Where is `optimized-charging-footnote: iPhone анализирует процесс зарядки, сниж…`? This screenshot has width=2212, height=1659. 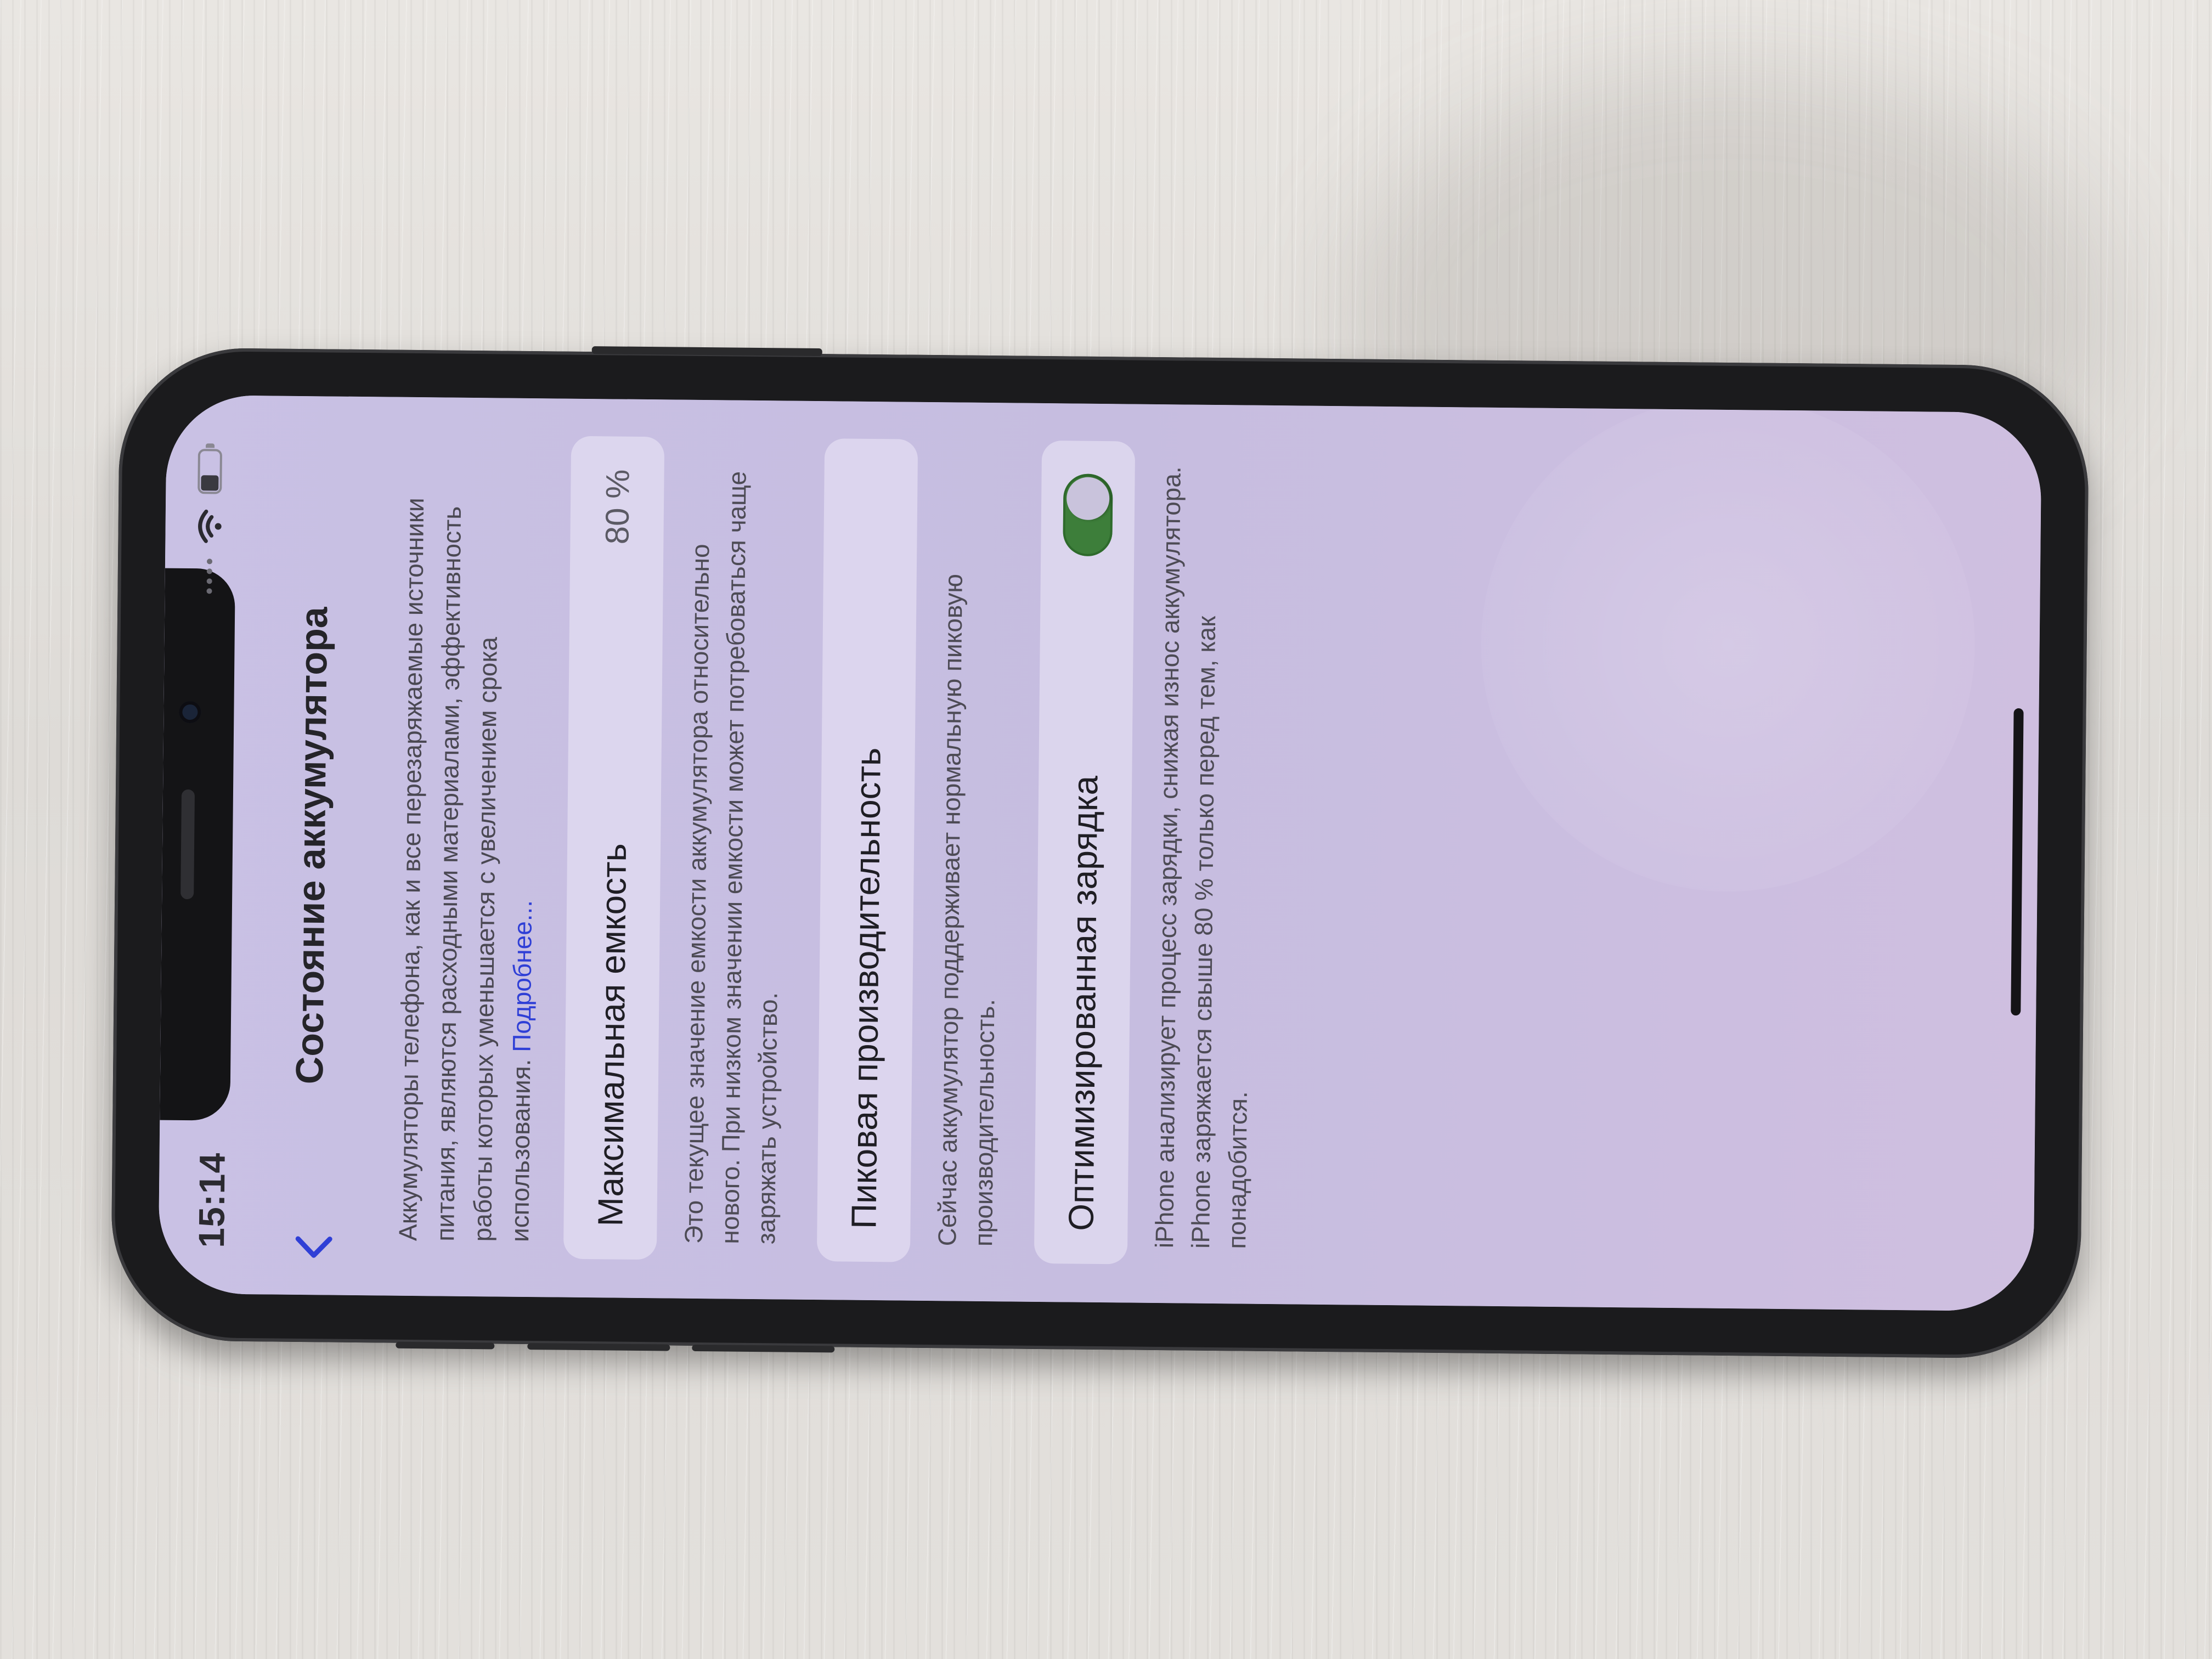 optimized-charging-footnote: iPhone анализирует процесс зарядки, сниж… is located at coordinates (1201, 857).